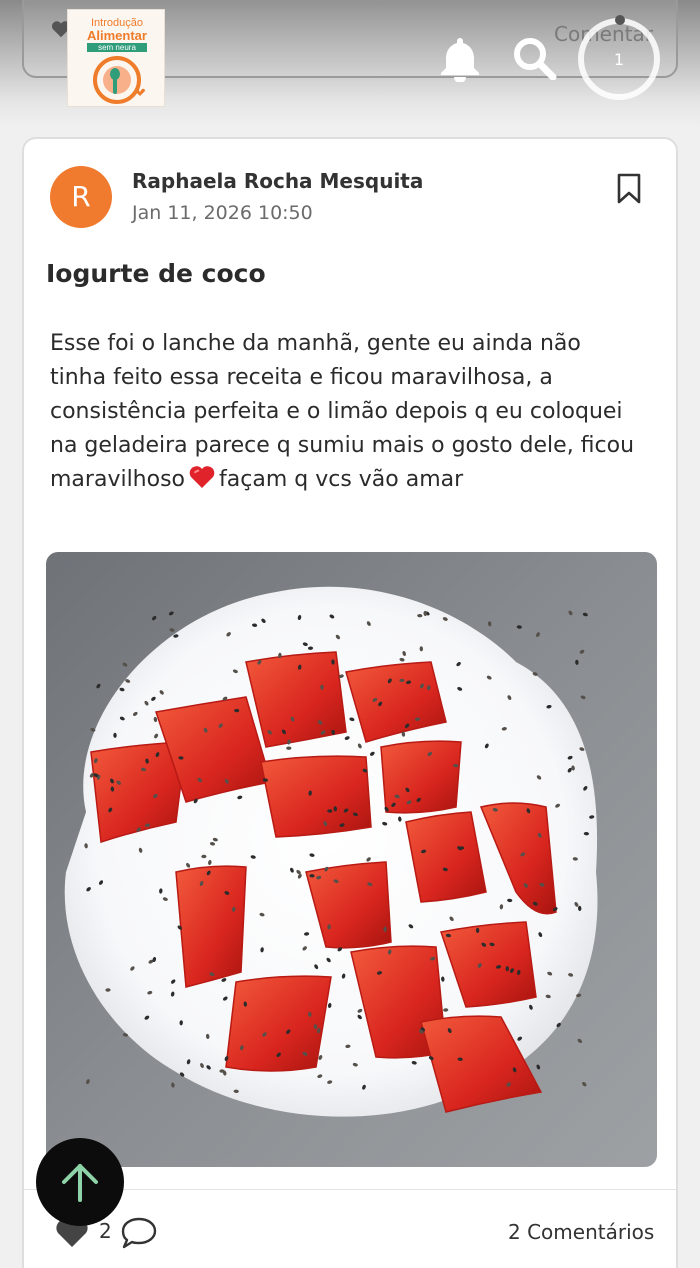  I want to click on scroll-to-top-button, so click(80, 1182).